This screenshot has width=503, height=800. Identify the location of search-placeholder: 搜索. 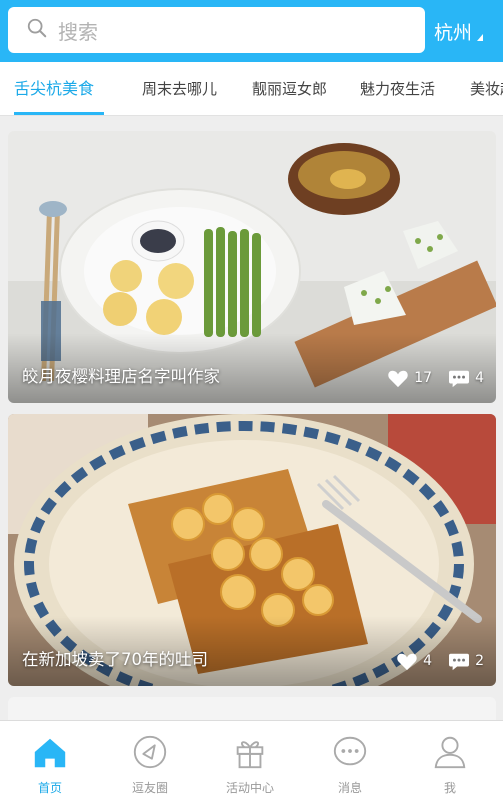
(78, 31).